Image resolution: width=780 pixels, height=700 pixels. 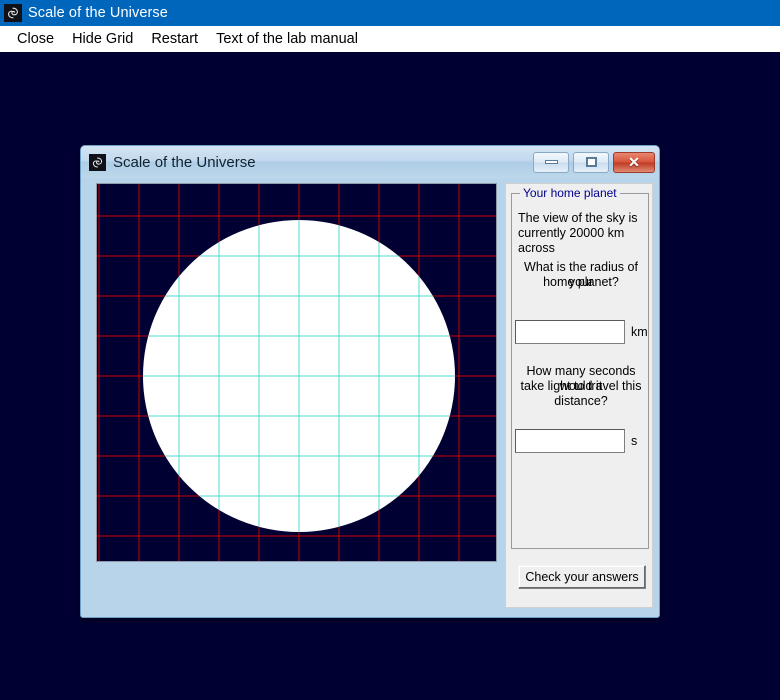 I want to click on close-icon: ✕, so click(x=634, y=162).